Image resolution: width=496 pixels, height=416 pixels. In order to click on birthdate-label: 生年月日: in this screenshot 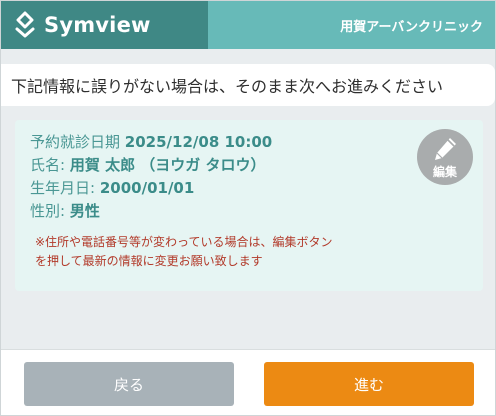, I will do `click(63, 188)`.